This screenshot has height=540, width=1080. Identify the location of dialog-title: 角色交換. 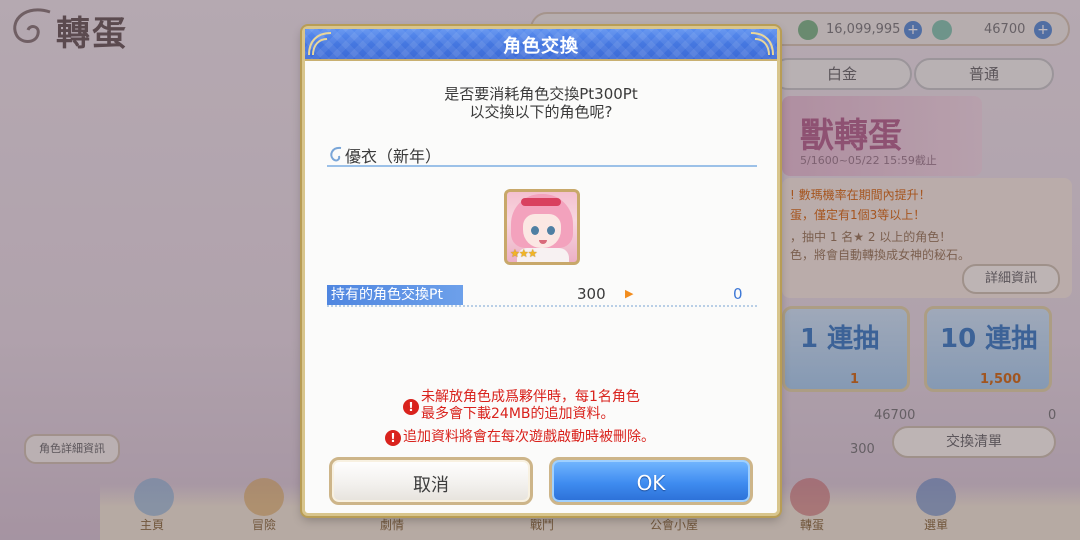
(541, 46).